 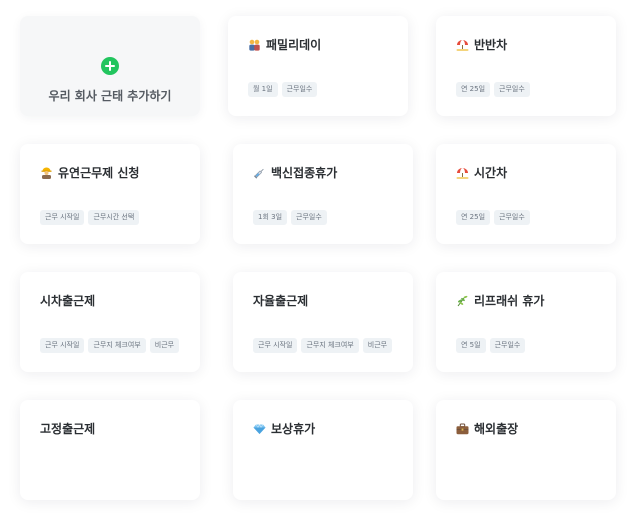 What do you see at coordinates (254, 45) in the screenshot?
I see `family-icon` at bounding box center [254, 45].